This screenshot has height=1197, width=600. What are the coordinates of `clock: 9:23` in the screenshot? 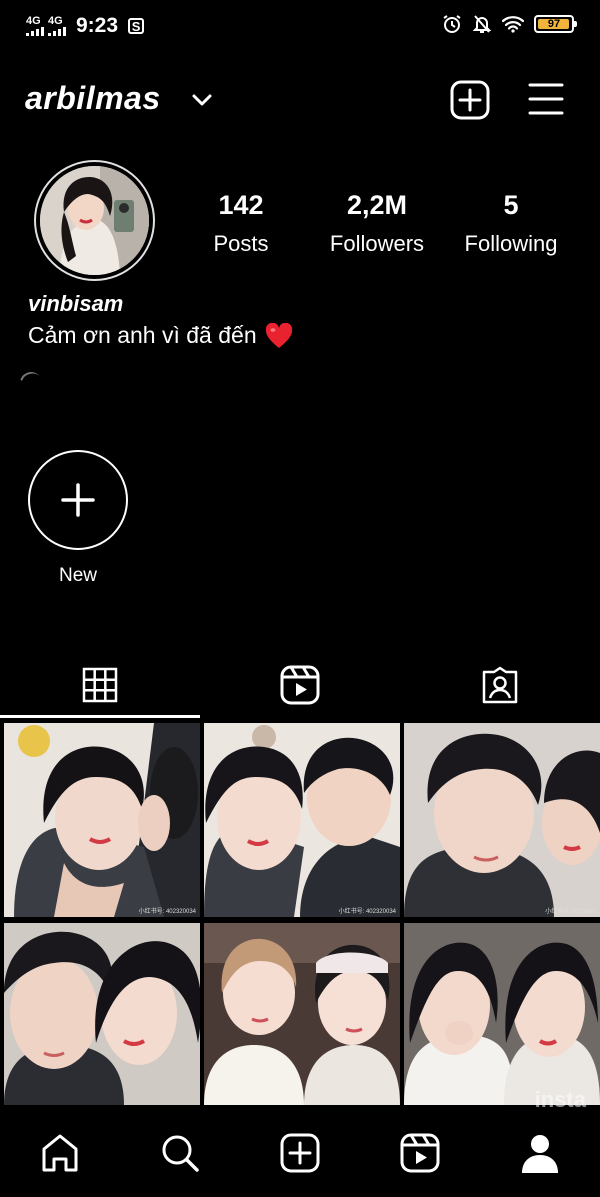 It's located at (97, 25).